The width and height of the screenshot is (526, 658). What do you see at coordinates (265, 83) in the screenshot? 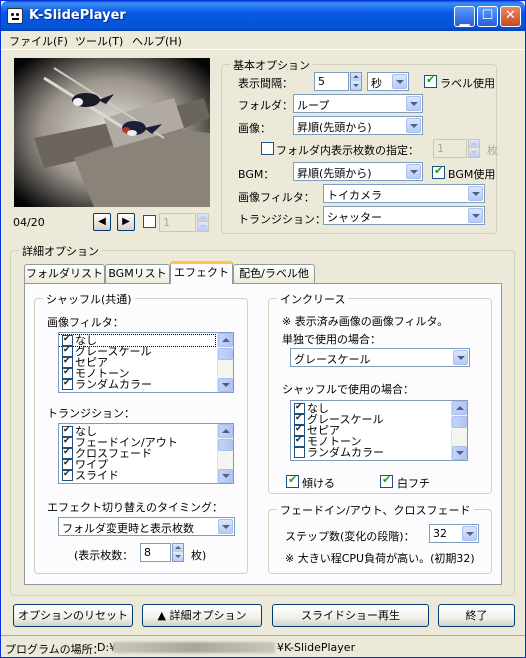
I see `interval-label: 表示間隔：` at bounding box center [265, 83].